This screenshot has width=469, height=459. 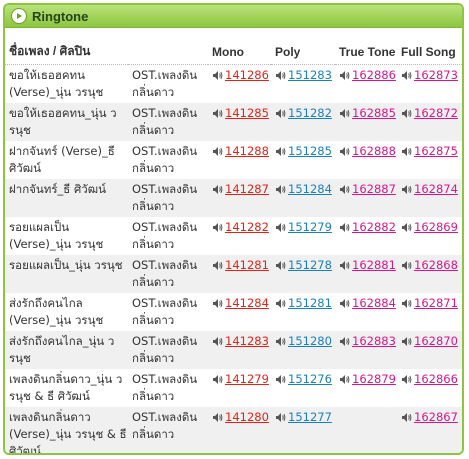 What do you see at coordinates (310, 341) in the screenshot?
I see `poly-code-link: 151280` at bounding box center [310, 341].